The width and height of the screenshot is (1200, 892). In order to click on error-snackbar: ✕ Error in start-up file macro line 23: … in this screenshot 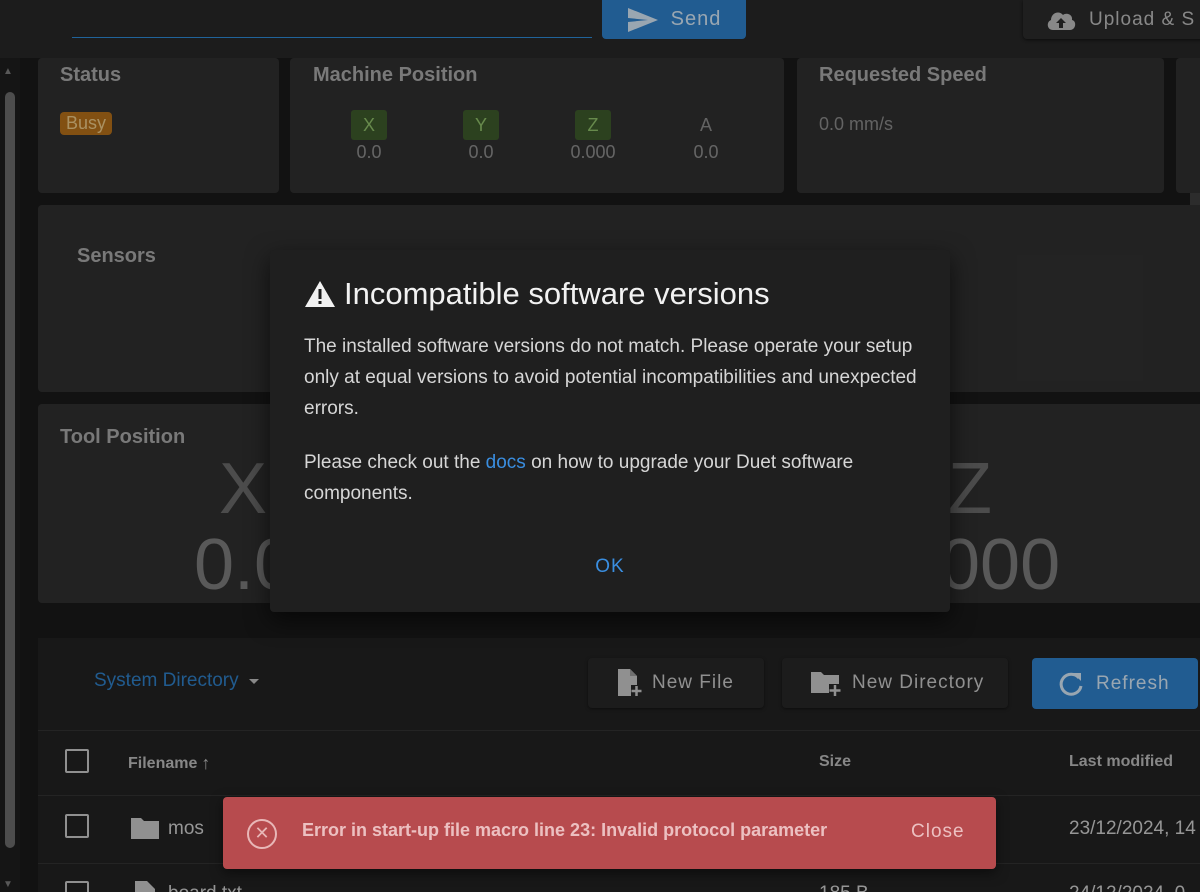, I will do `click(609, 833)`.